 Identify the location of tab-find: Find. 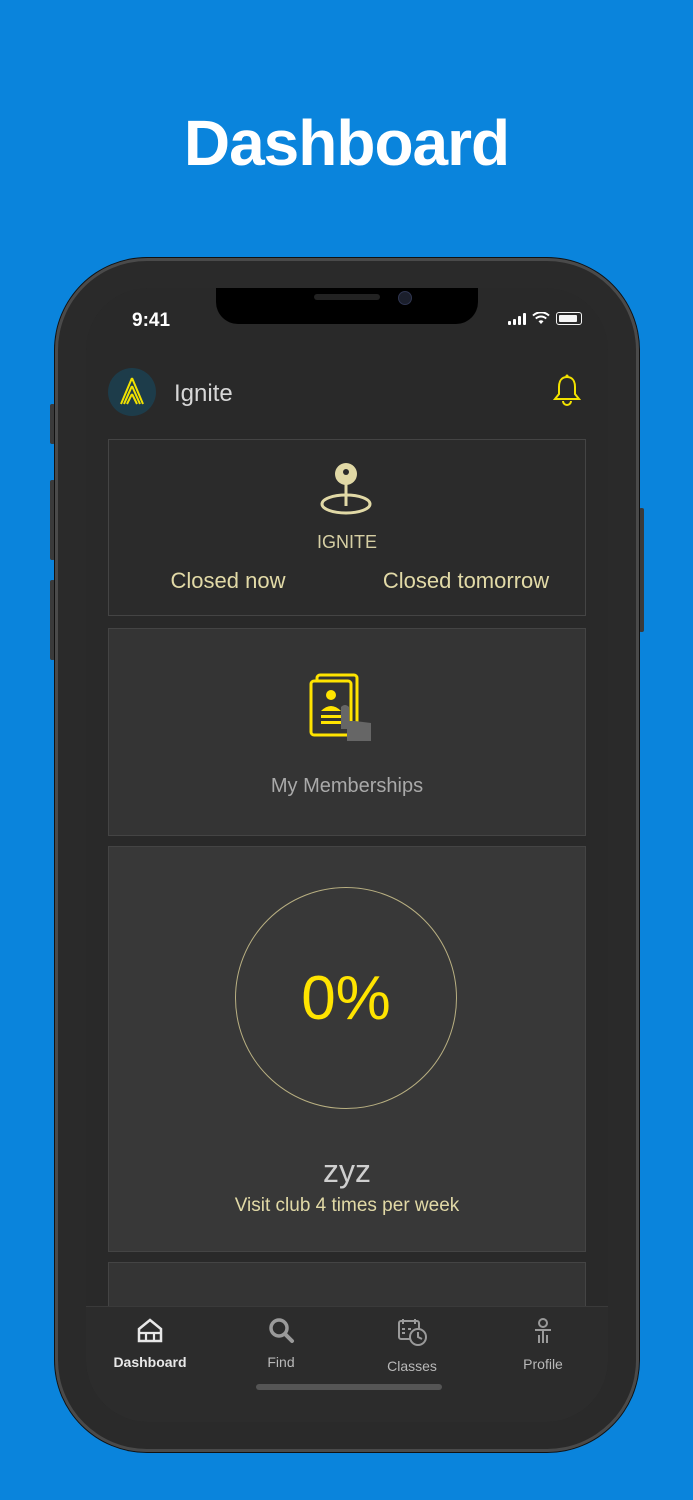
(281, 1343).